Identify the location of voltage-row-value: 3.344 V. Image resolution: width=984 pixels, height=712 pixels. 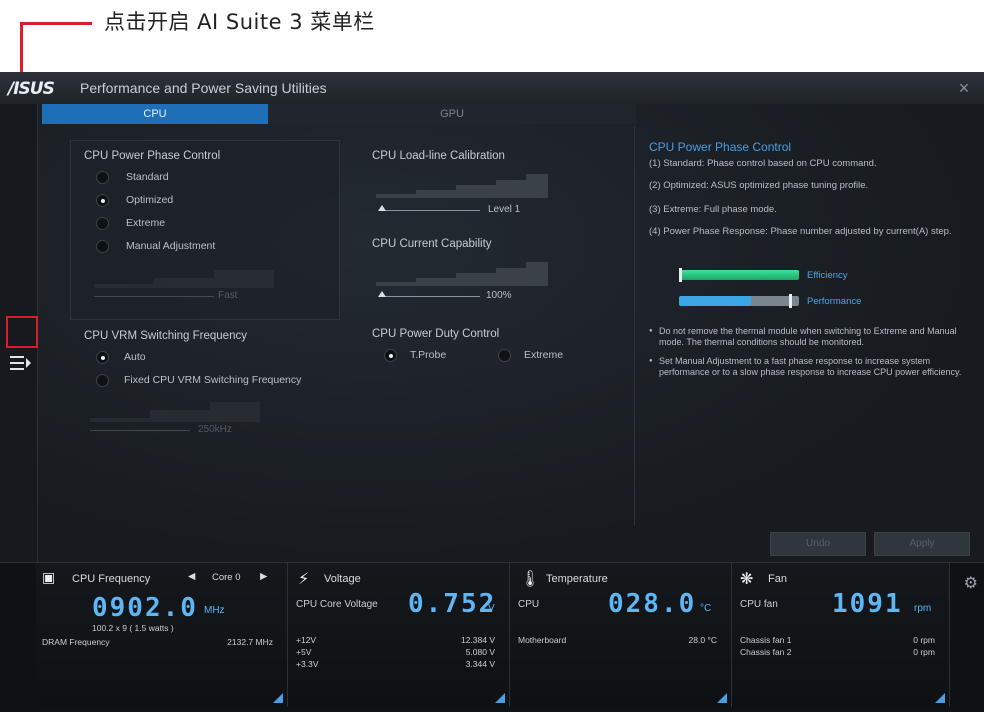
(480, 664).